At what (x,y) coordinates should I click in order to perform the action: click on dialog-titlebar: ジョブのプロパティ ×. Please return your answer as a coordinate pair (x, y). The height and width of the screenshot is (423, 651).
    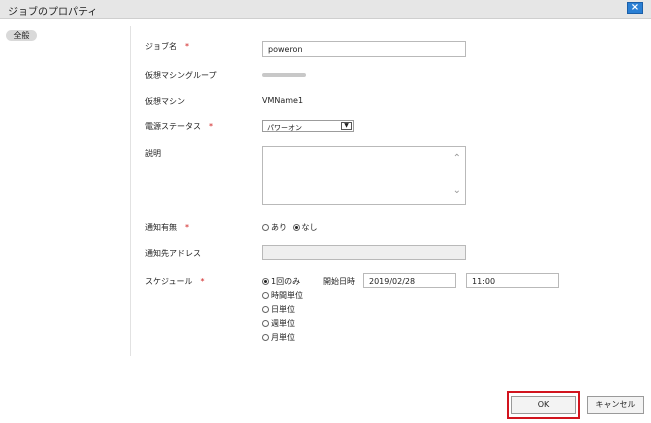
    Looking at the image, I should click on (325, 9).